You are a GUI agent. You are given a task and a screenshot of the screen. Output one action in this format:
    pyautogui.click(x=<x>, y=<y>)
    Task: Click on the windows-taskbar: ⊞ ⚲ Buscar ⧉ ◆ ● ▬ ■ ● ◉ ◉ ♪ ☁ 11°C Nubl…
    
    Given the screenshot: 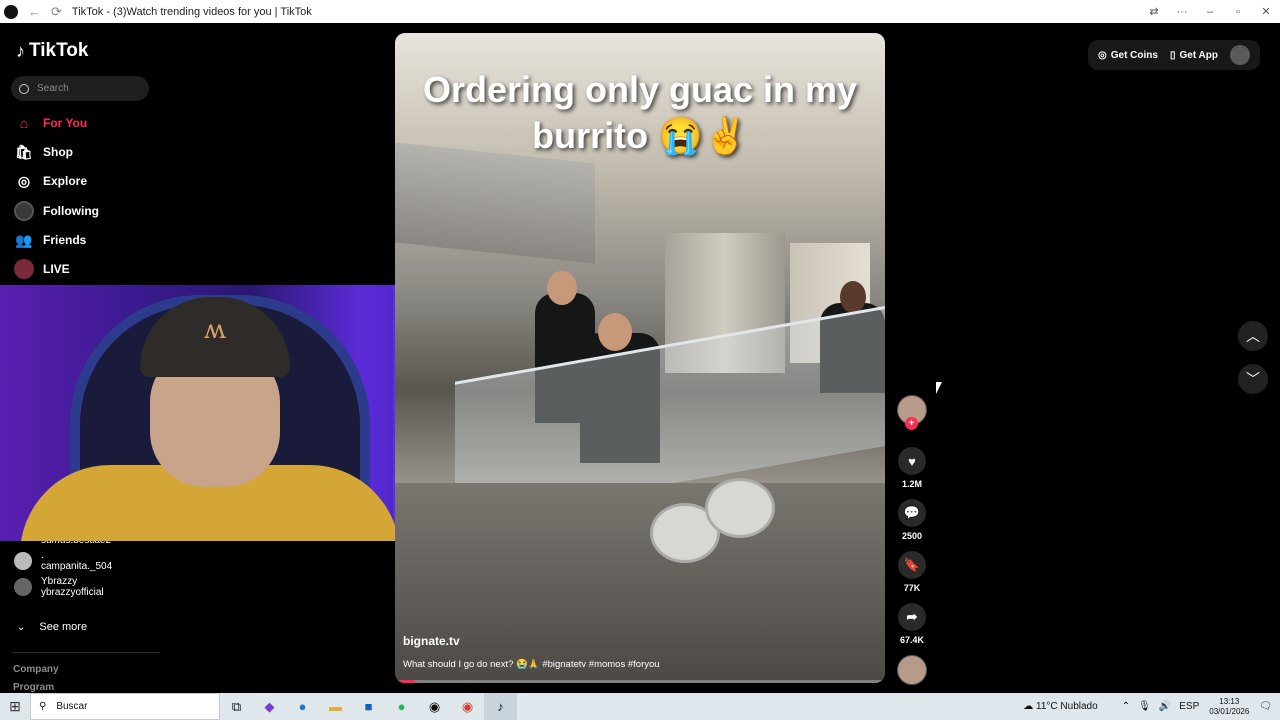 What is the action you would take?
    pyautogui.click(x=640, y=706)
    